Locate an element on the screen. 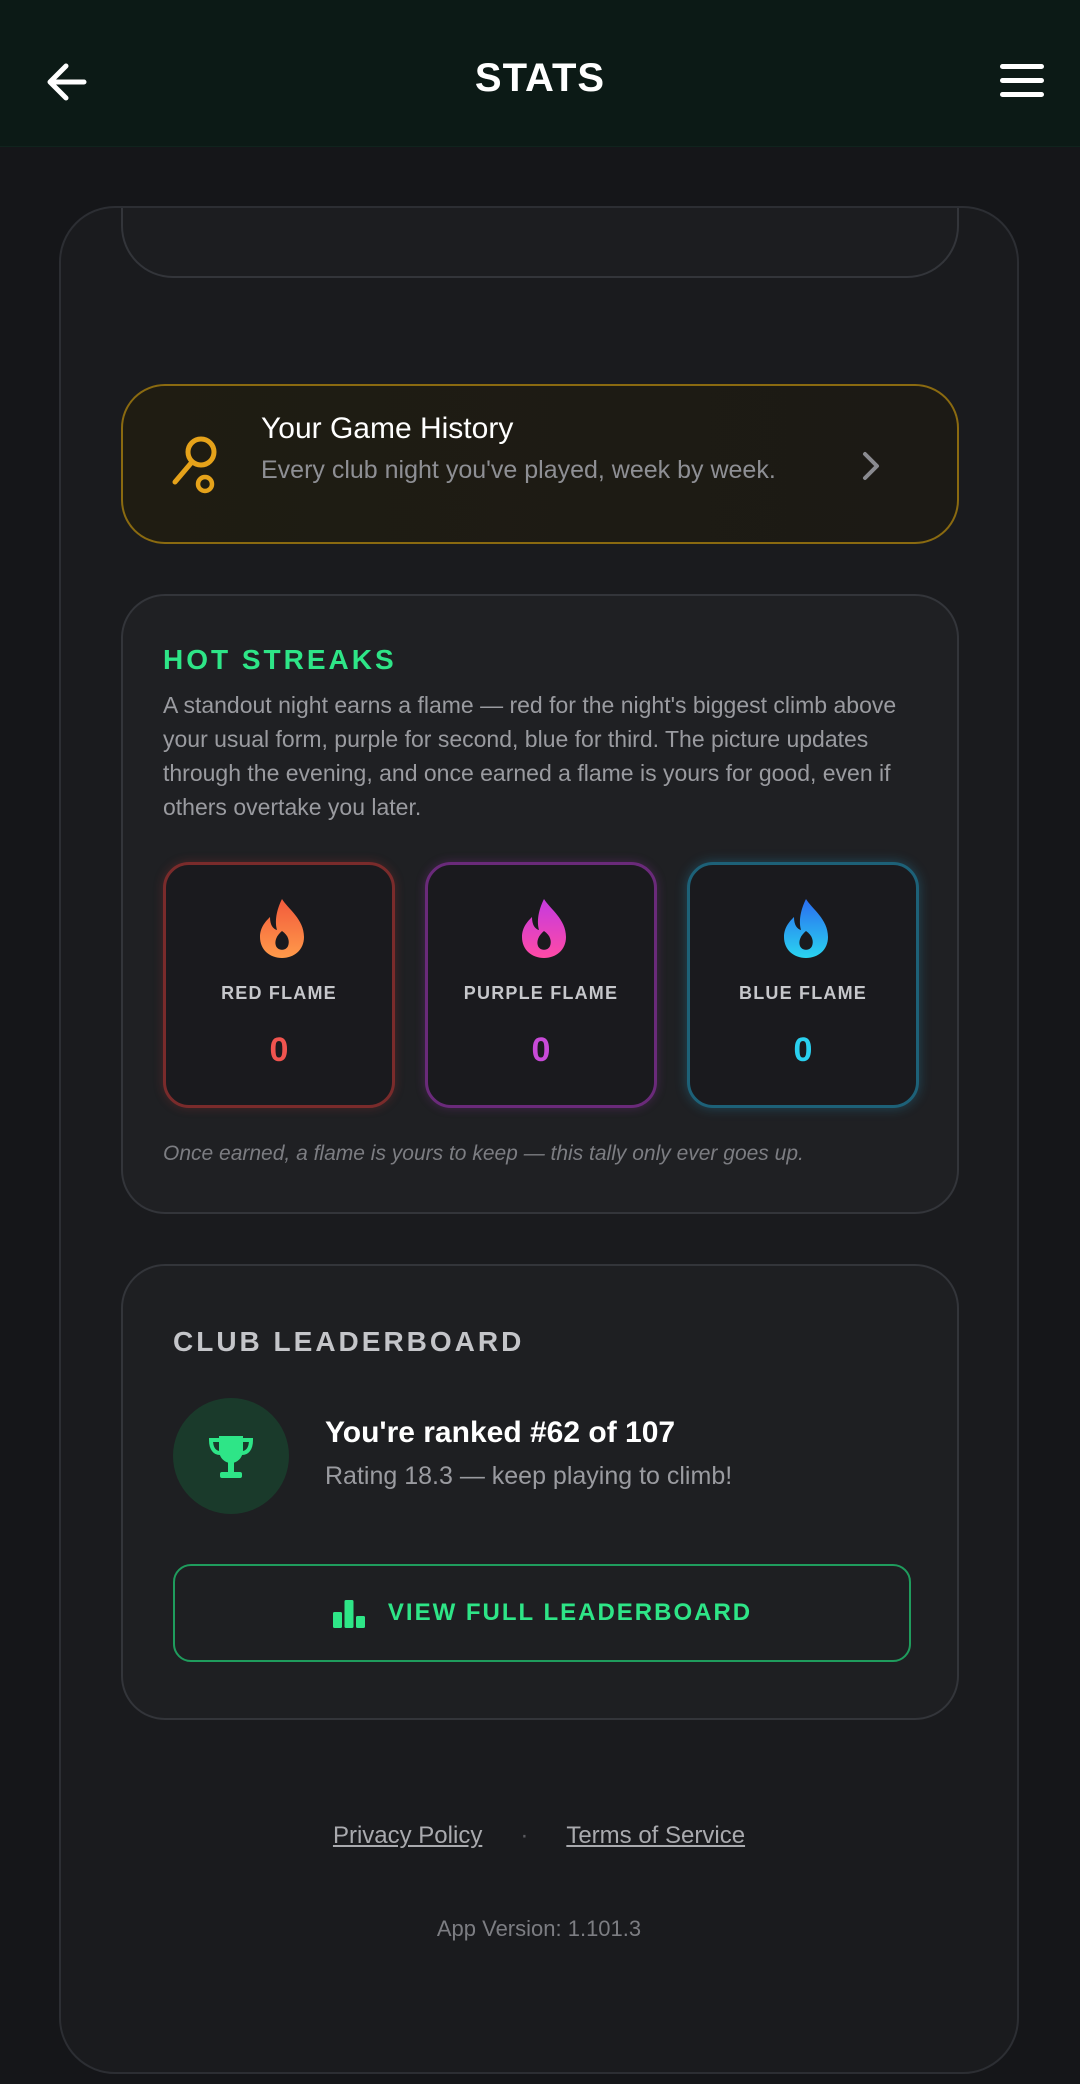  view-full-leaderboard-label: VIEW FULL LEADERBOARD is located at coordinates (570, 1612).